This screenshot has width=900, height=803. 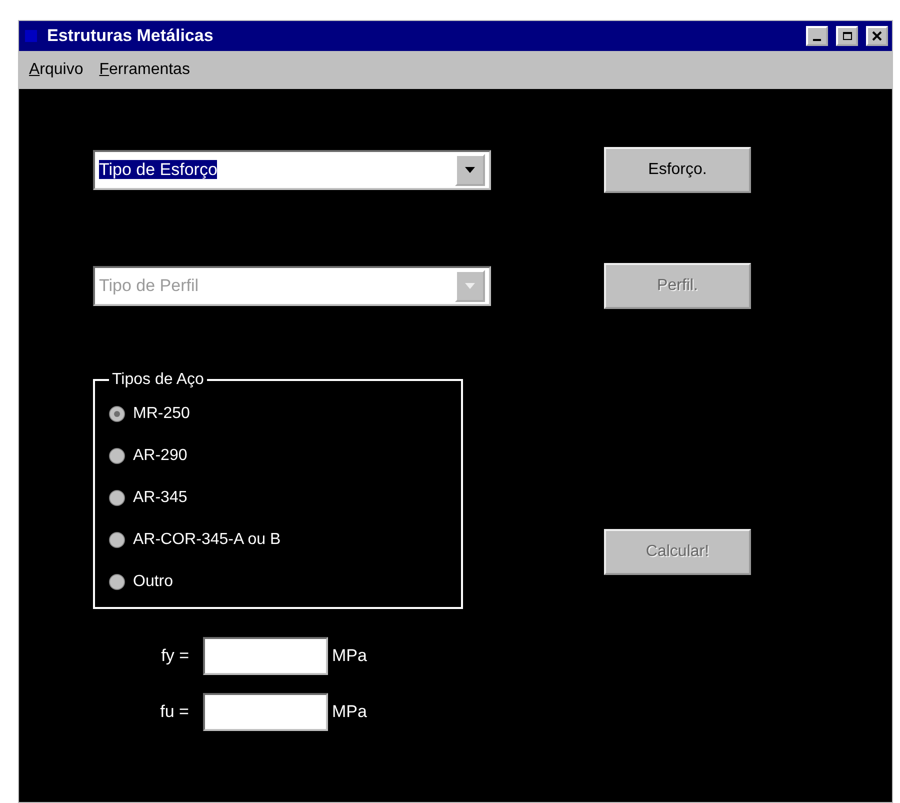 I want to click on radio-option: AR-345, so click(x=278, y=498).